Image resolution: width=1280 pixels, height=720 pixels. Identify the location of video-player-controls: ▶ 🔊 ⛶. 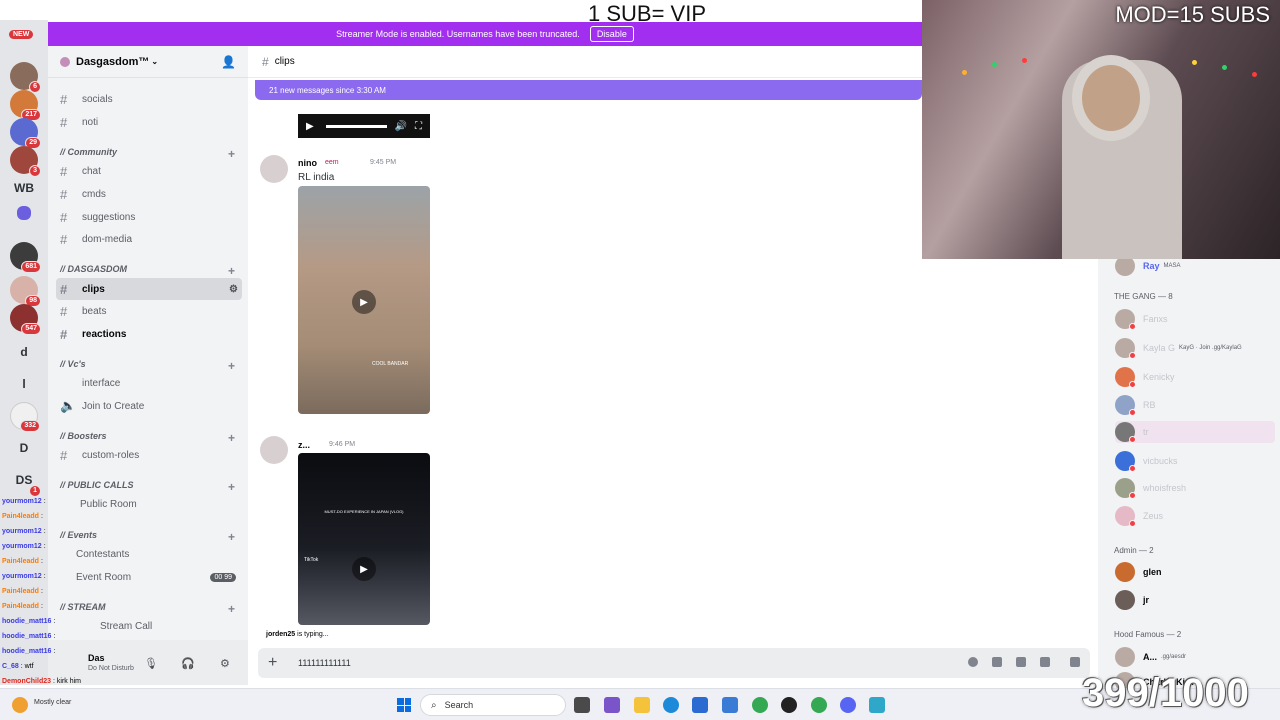
(364, 126).